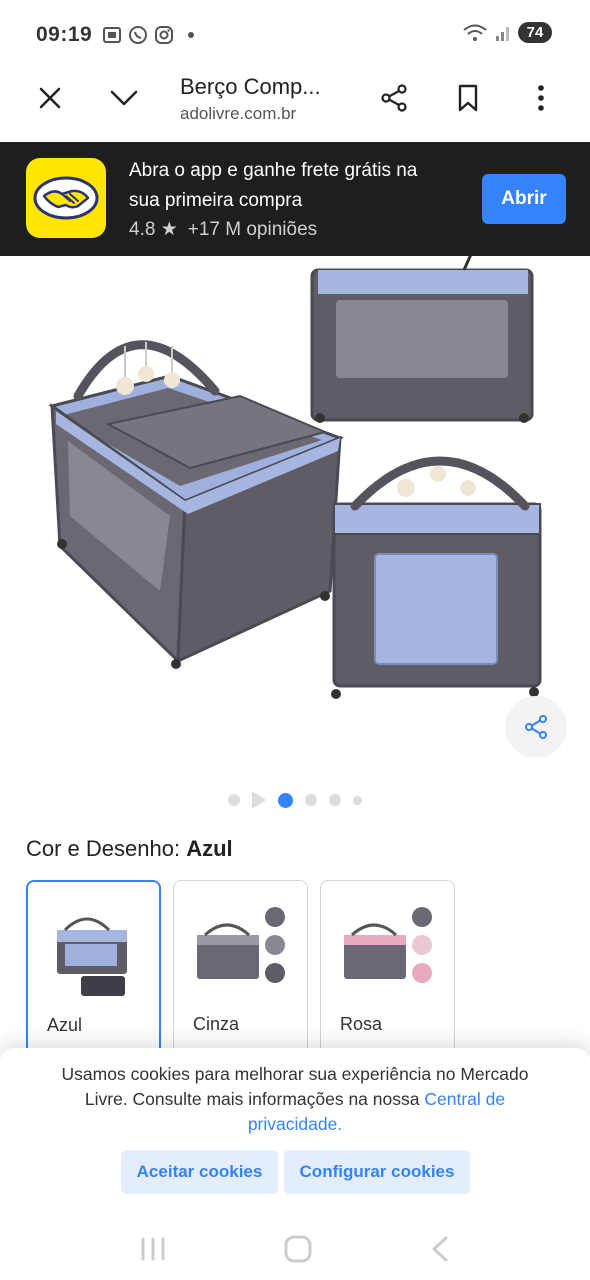 This screenshot has width=590, height=1280. I want to click on rating-value: 4.8 ★, so click(153, 229).